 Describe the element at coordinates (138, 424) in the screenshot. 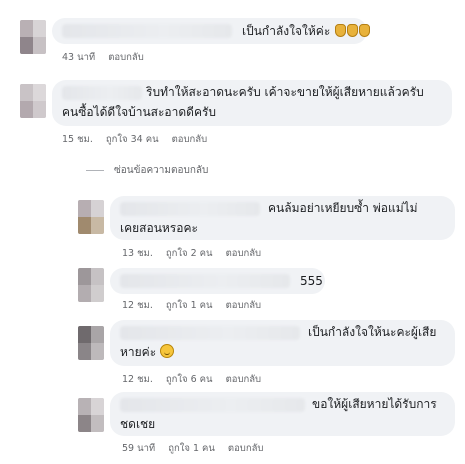

I see `reply-text-line2: ชดเชย` at that location.